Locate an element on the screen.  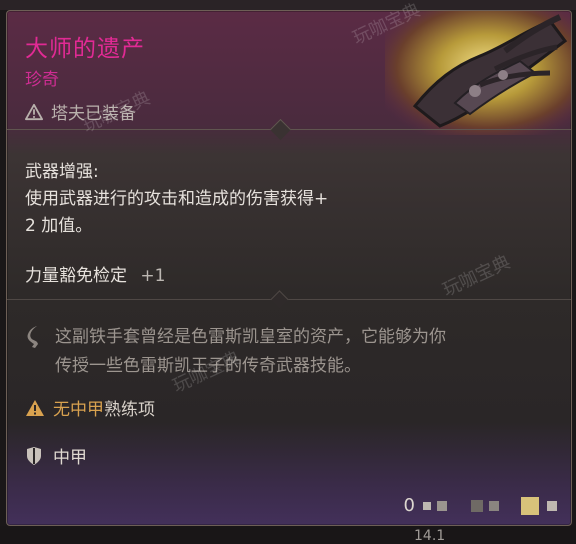
proficiency-warning: 无中甲熟练项 is located at coordinates (90, 407).